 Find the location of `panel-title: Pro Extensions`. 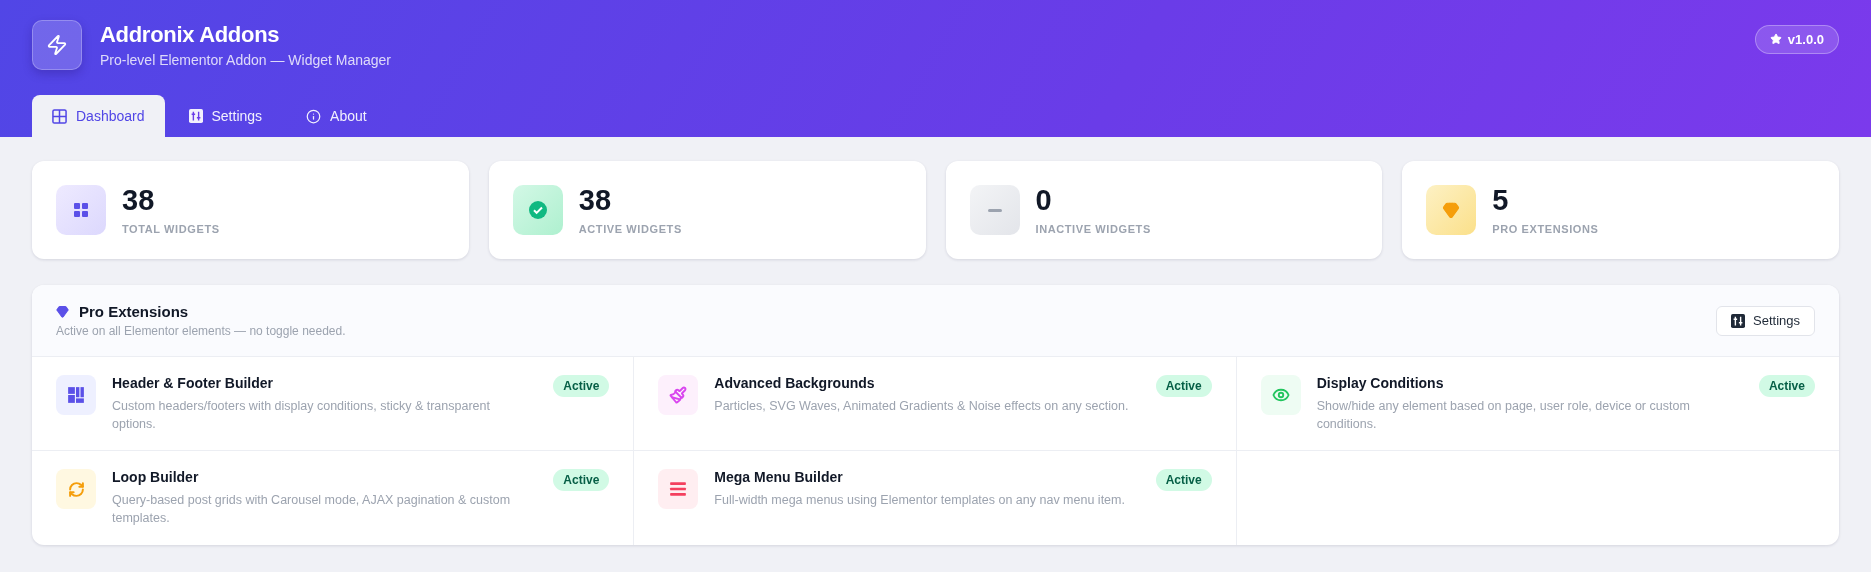

panel-title: Pro Extensions is located at coordinates (134, 311).